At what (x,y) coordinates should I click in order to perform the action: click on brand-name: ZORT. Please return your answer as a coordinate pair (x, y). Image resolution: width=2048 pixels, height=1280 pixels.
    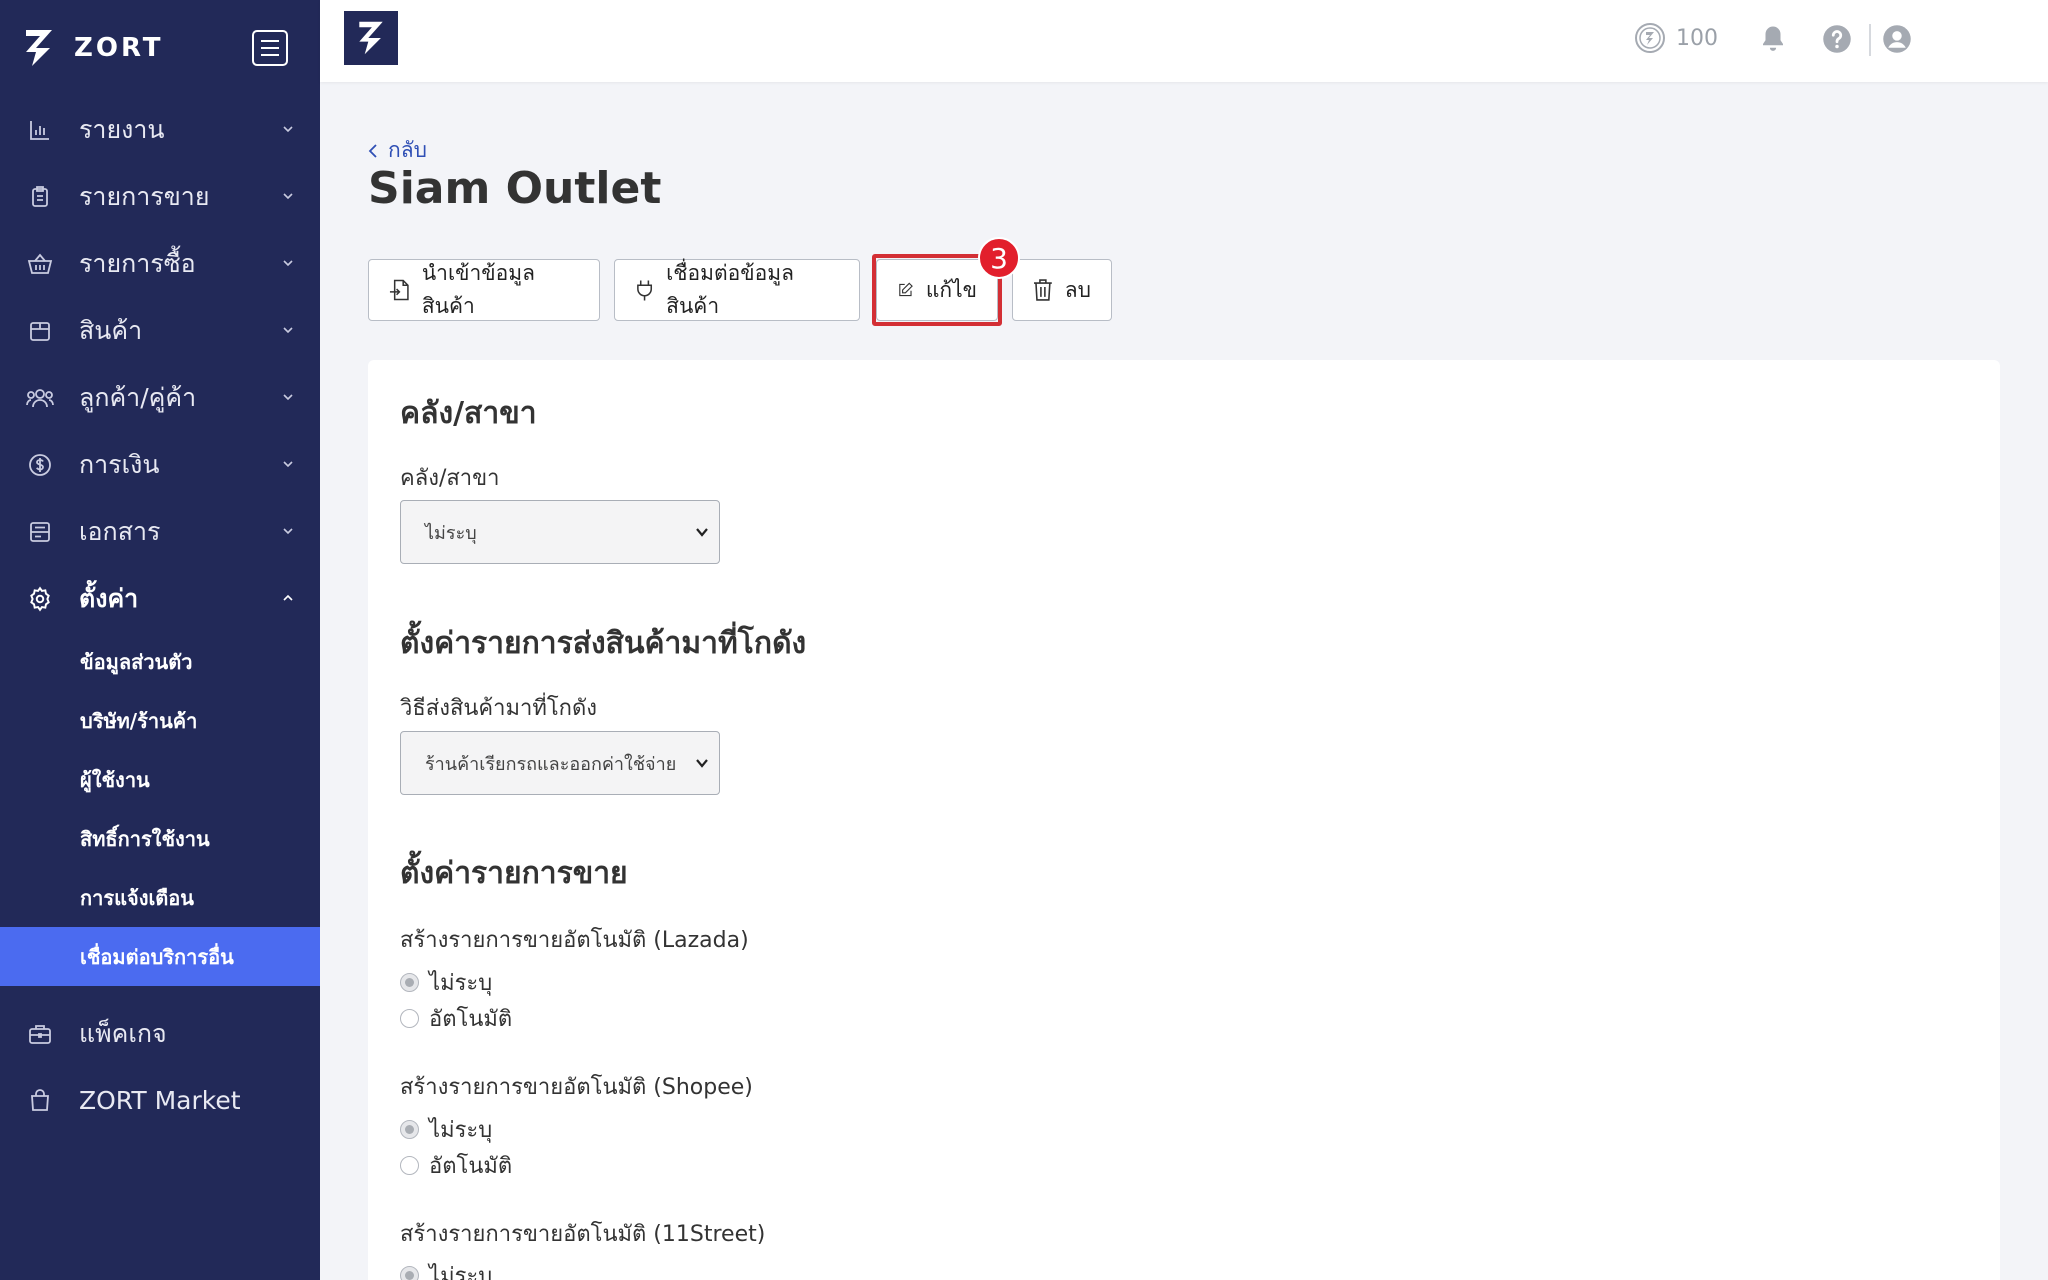
    Looking at the image, I should click on (119, 48).